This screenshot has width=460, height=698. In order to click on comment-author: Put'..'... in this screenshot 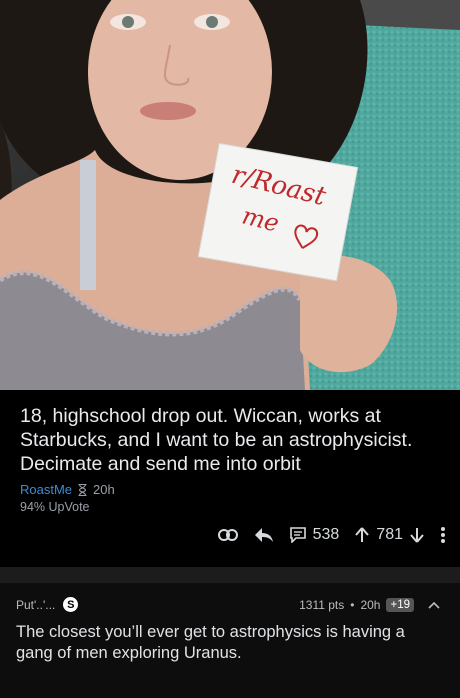, I will do `click(35, 605)`.